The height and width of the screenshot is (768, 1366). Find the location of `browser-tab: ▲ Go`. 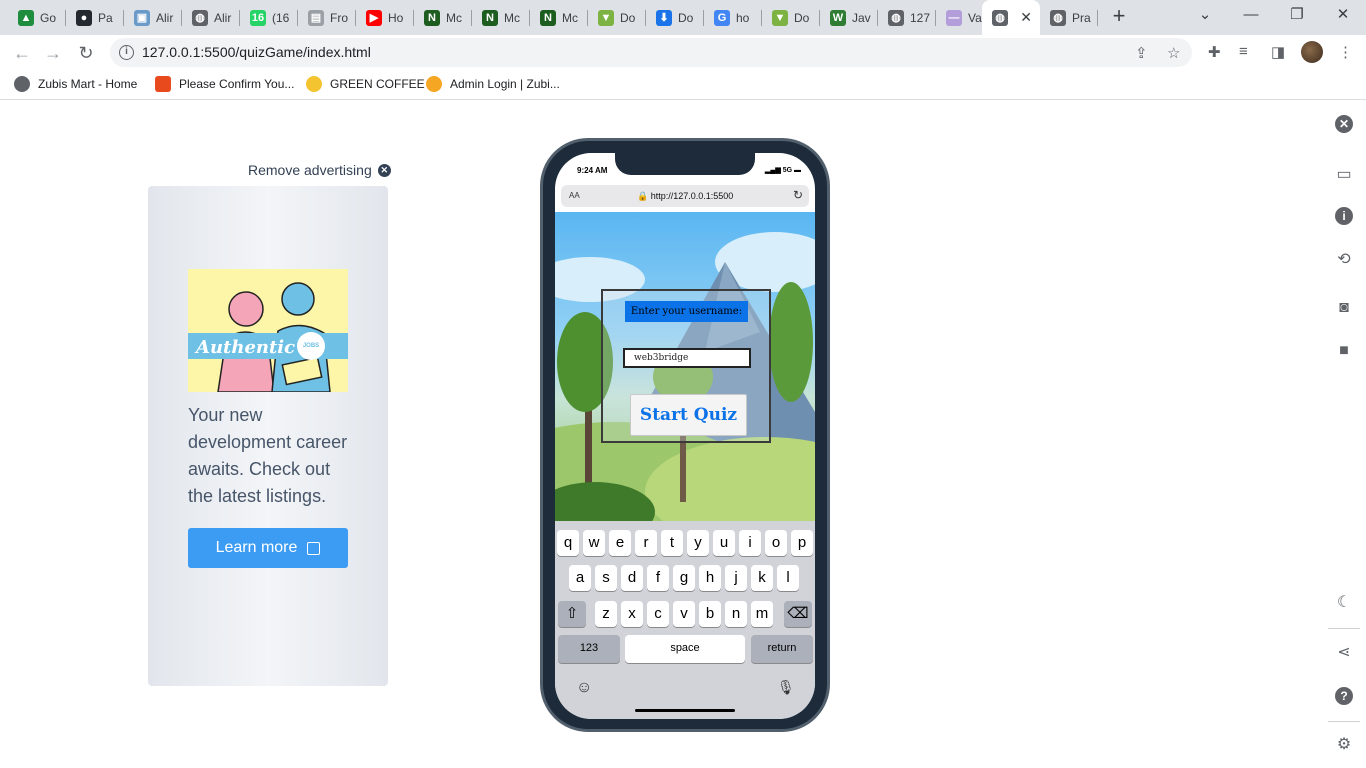

browser-tab: ▲ Go is located at coordinates (37, 17).